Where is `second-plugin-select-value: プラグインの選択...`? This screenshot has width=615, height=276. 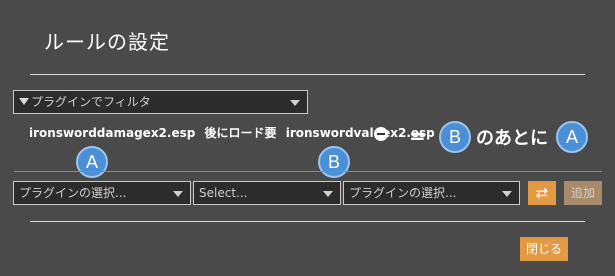 second-plugin-select-value: プラグインの選択... is located at coordinates (403, 193).